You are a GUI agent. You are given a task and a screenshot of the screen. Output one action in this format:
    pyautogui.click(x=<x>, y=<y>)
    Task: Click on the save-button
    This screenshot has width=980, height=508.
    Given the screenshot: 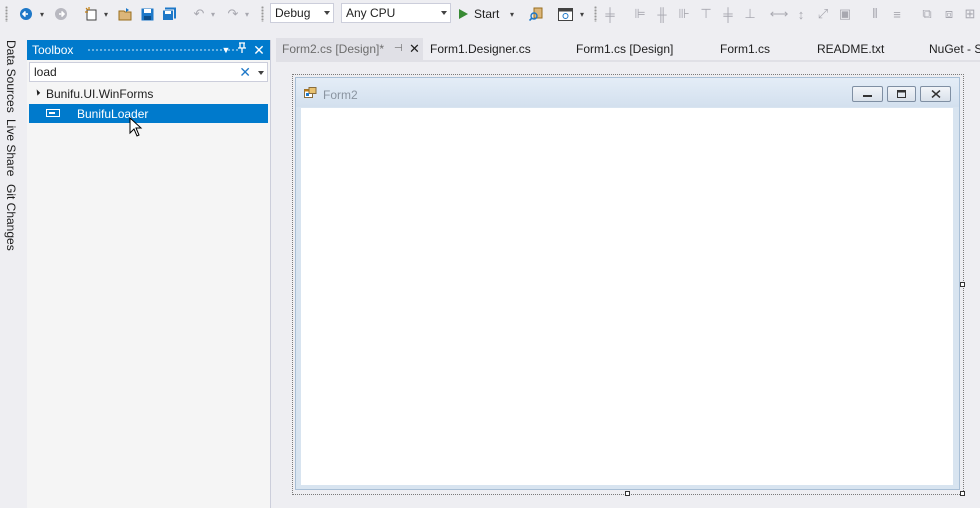 What is the action you would take?
    pyautogui.click(x=147, y=14)
    